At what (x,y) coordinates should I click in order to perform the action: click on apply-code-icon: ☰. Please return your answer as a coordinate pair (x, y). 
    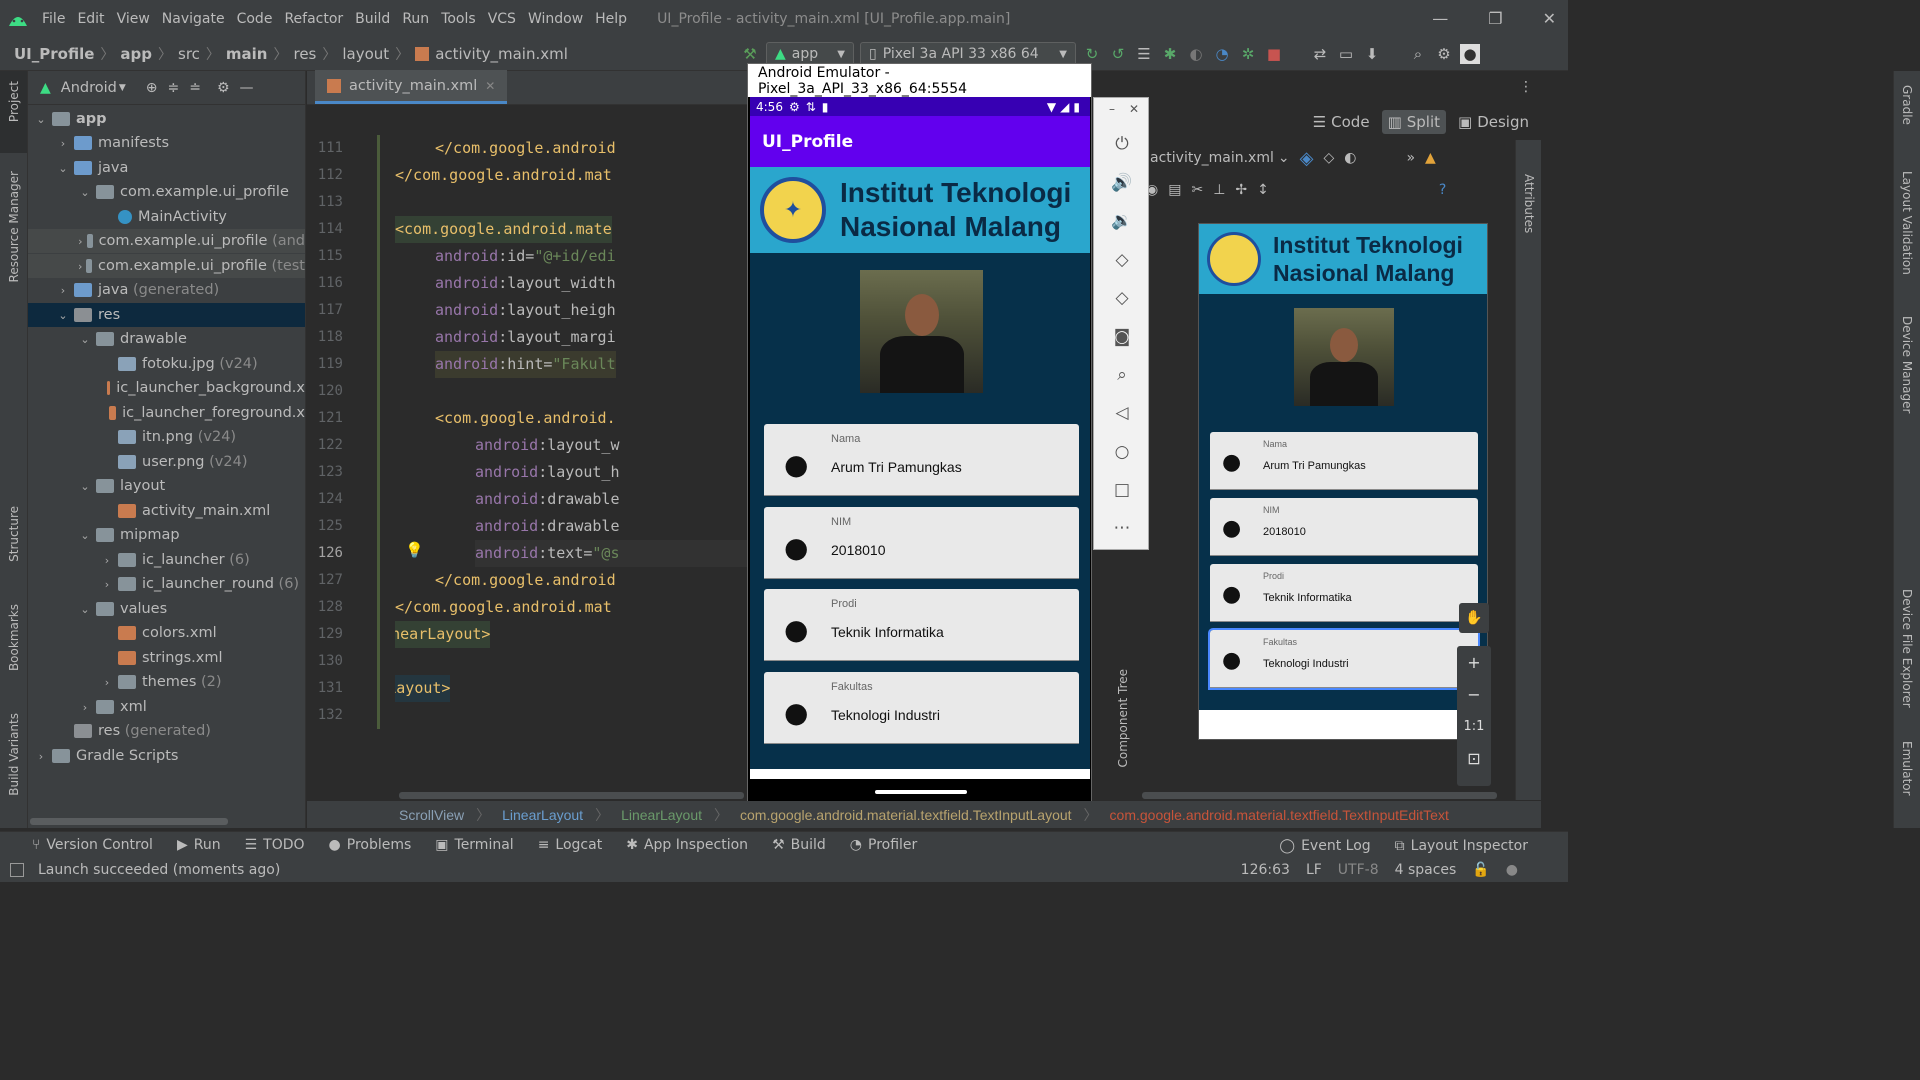
    Looking at the image, I should click on (1144, 54).